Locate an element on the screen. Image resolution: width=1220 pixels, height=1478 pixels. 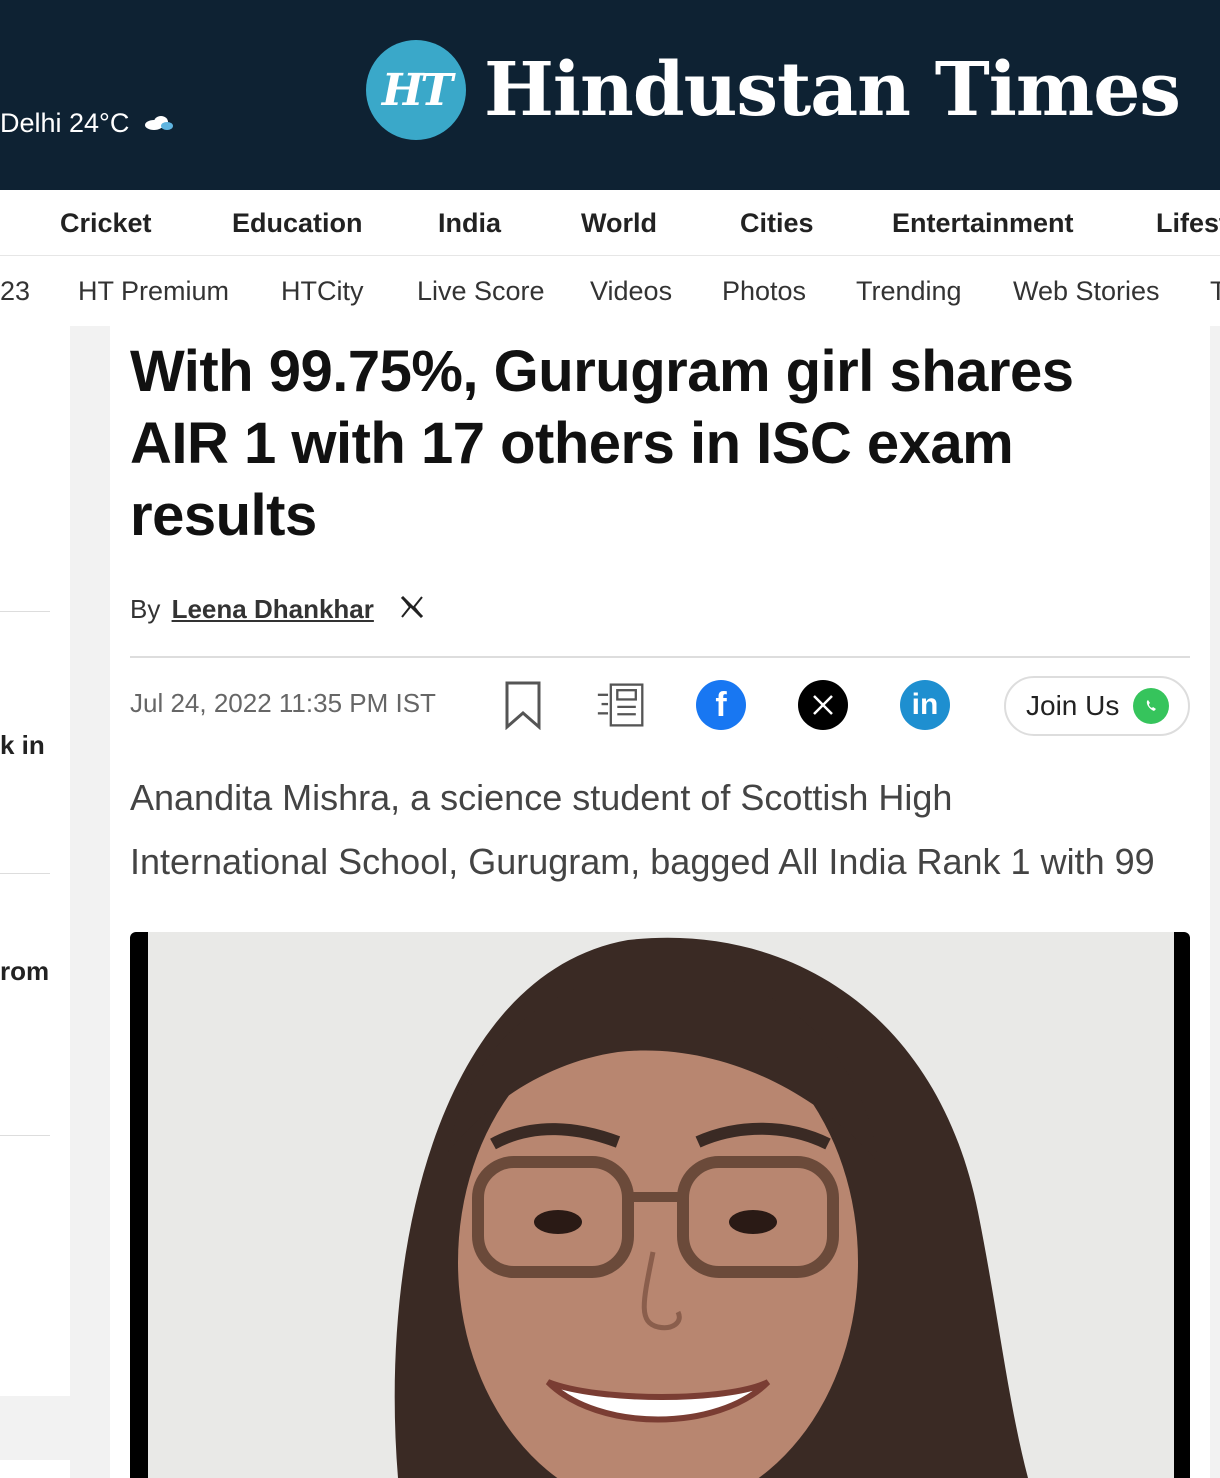
author-link: Leena Dhankhar is located at coordinates (273, 609).